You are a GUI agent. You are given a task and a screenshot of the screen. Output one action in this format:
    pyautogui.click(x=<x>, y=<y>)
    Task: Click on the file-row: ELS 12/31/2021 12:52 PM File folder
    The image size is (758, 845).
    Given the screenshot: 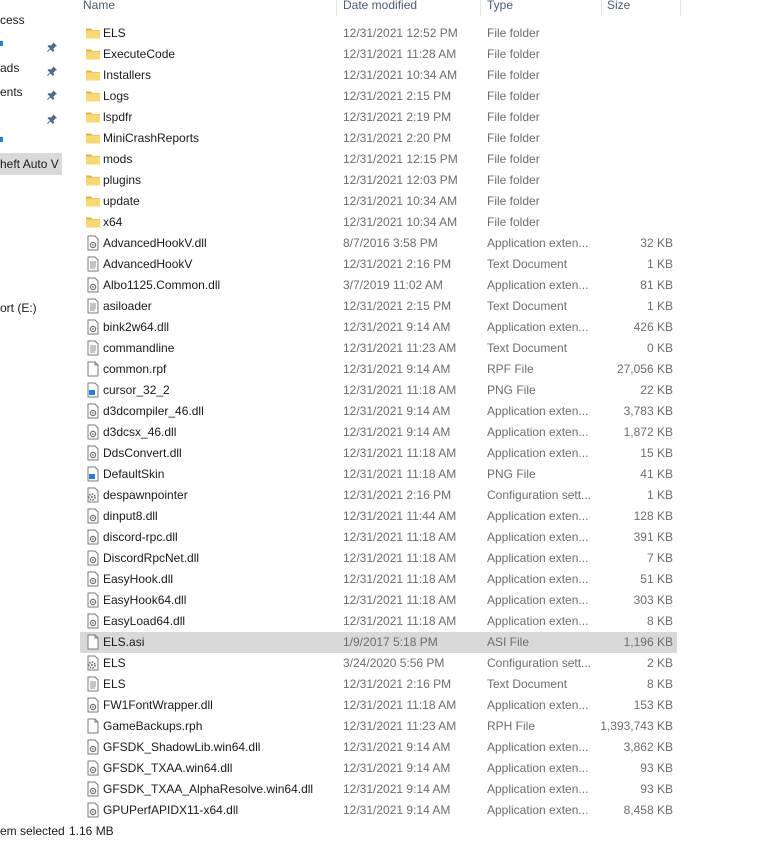 What is the action you would take?
    pyautogui.click(x=377, y=33)
    